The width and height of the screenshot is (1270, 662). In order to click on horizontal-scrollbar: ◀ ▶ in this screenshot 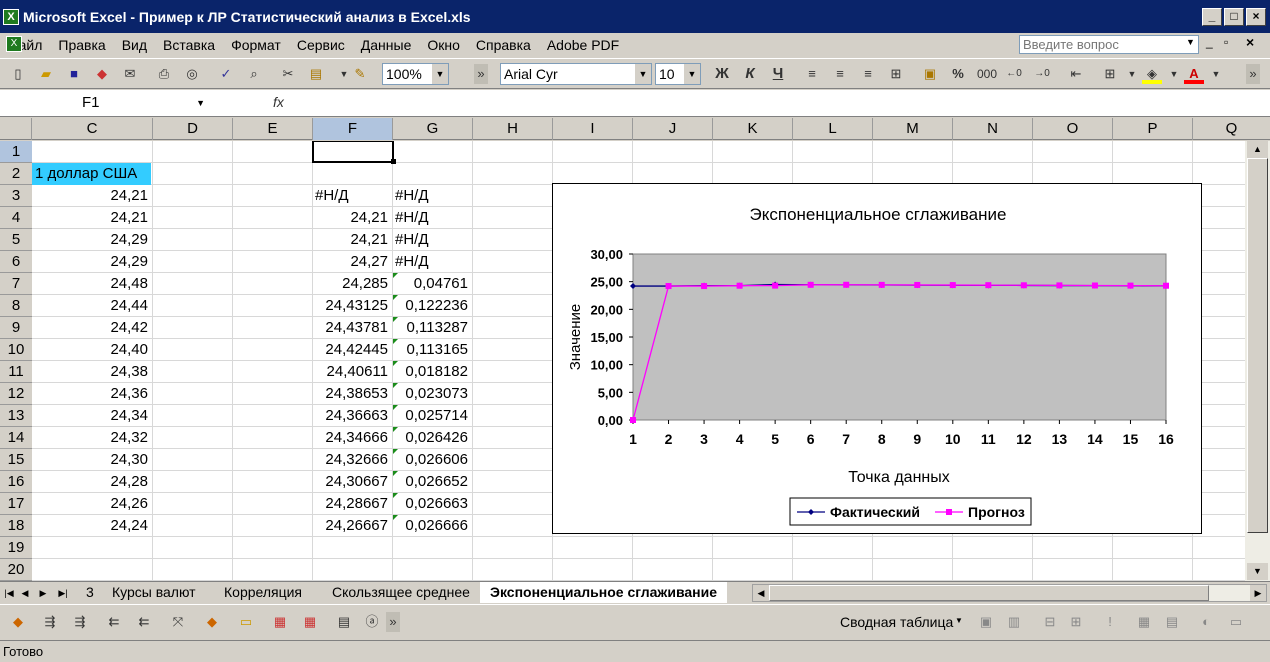, I will do `click(1009, 593)`.